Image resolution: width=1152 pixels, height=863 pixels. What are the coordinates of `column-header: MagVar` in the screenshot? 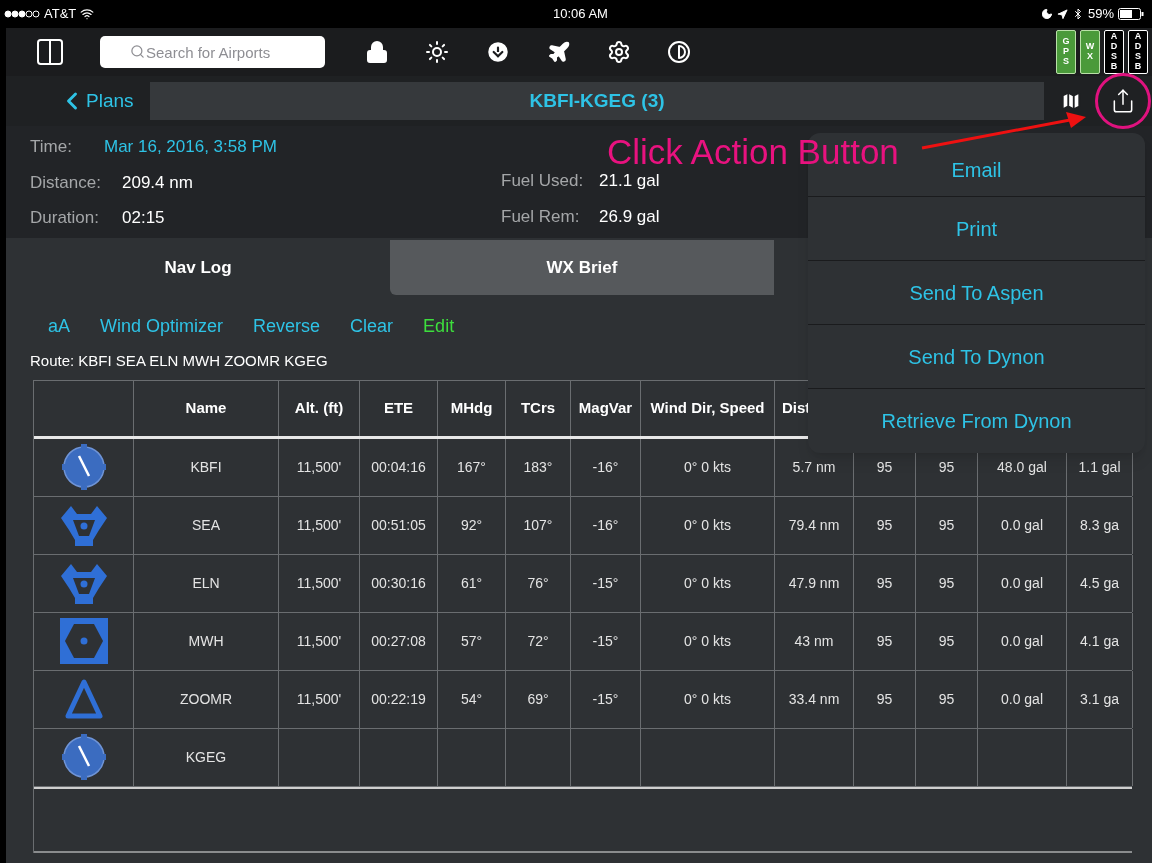 It's located at (606, 408).